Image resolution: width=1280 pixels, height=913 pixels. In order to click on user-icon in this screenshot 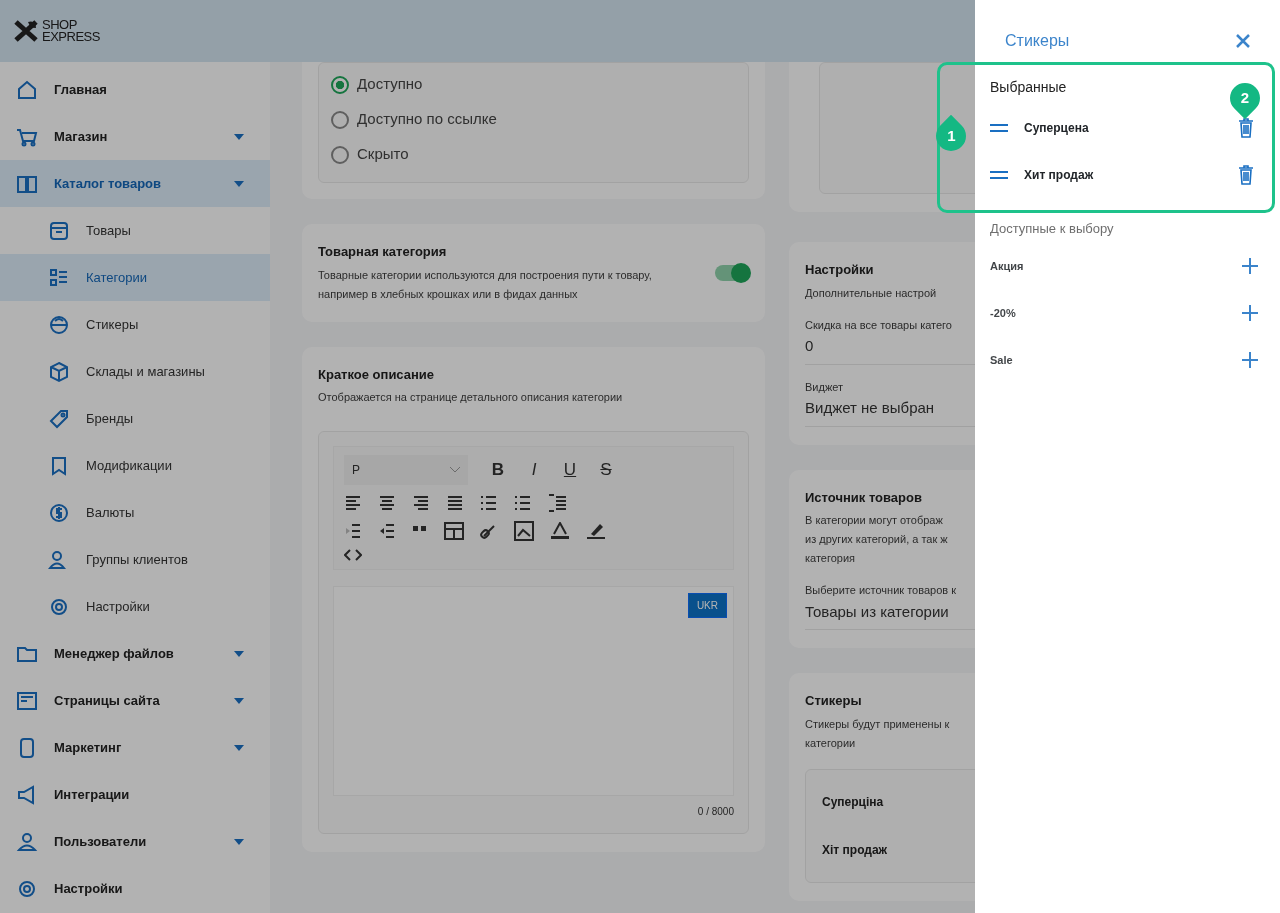, I will do `click(27, 841)`.